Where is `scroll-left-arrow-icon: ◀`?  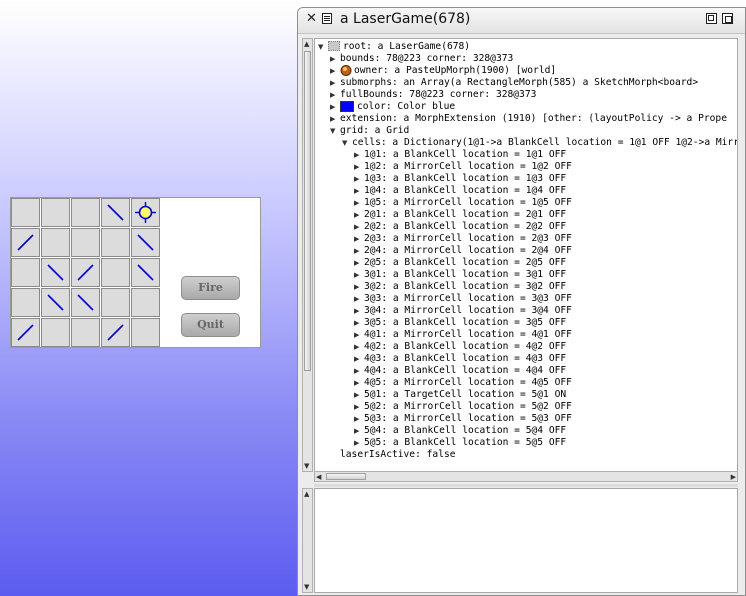
scroll-left-arrow-icon: ◀ is located at coordinates (318, 477).